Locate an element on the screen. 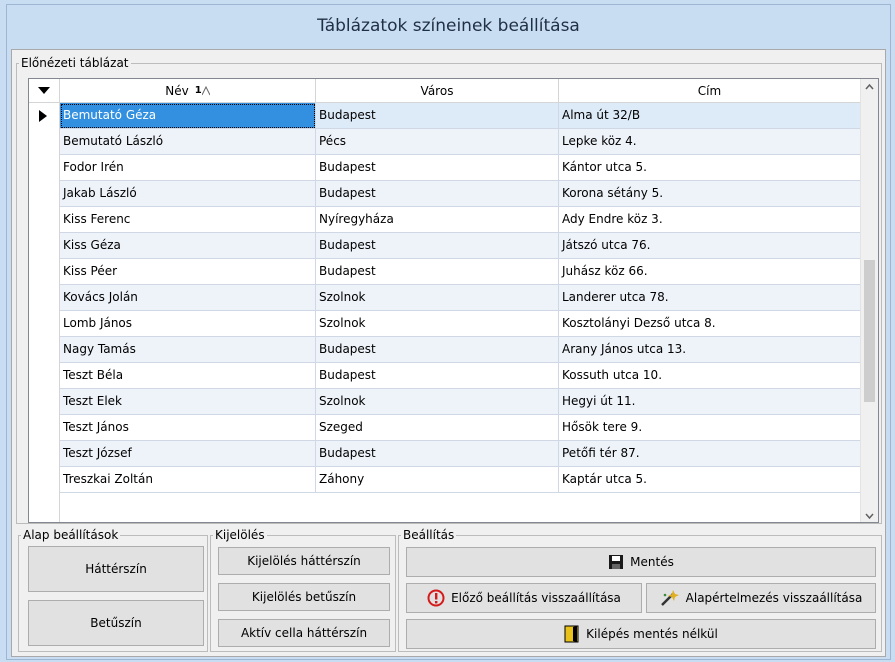 The width and height of the screenshot is (895, 662). table-row: Treszkai Zoltán Záhony Kaptár utca 5. is located at coordinates (460, 480).